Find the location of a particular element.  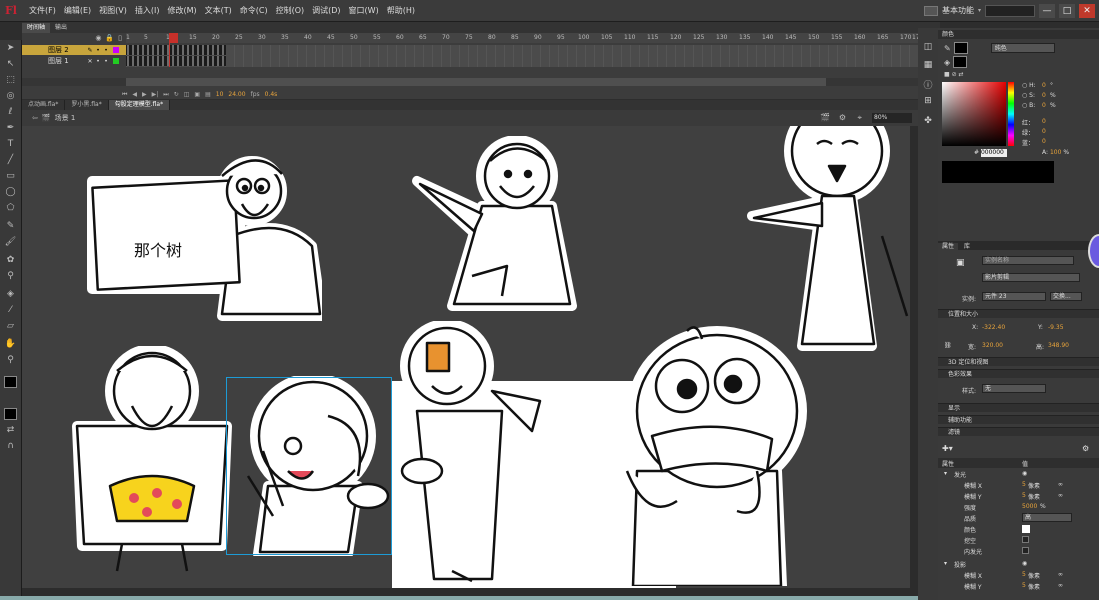

hue-radio-icon: ○ H: is located at coordinates (1029, 85).